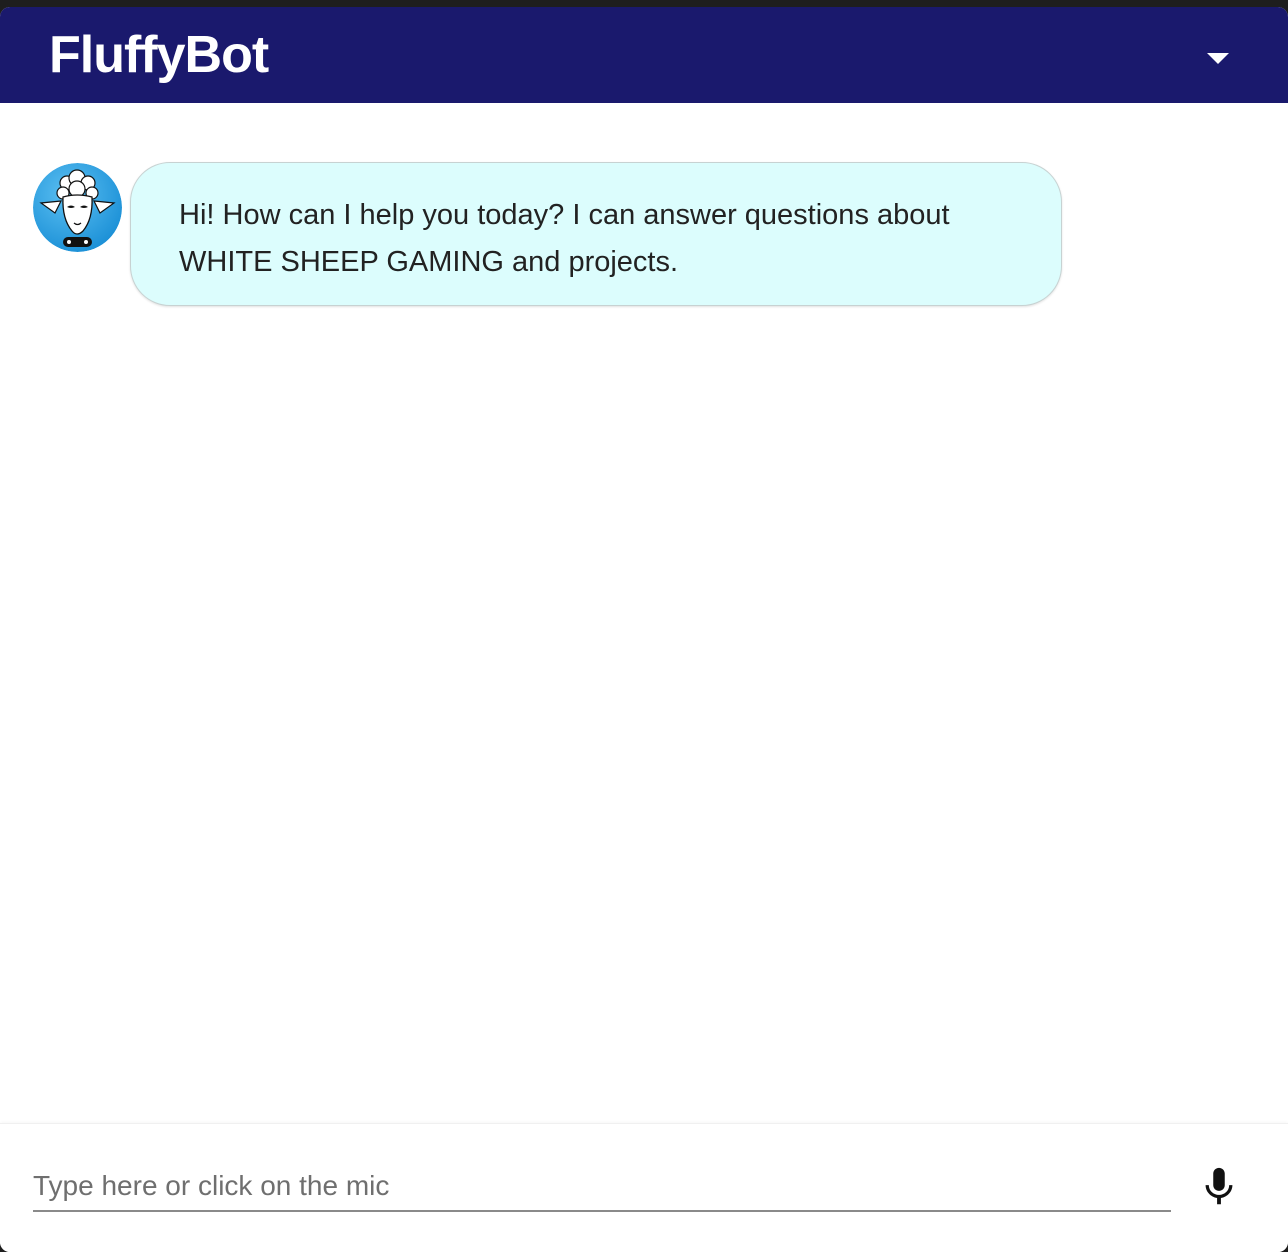  I want to click on message-input-wrapper, so click(602, 1188).